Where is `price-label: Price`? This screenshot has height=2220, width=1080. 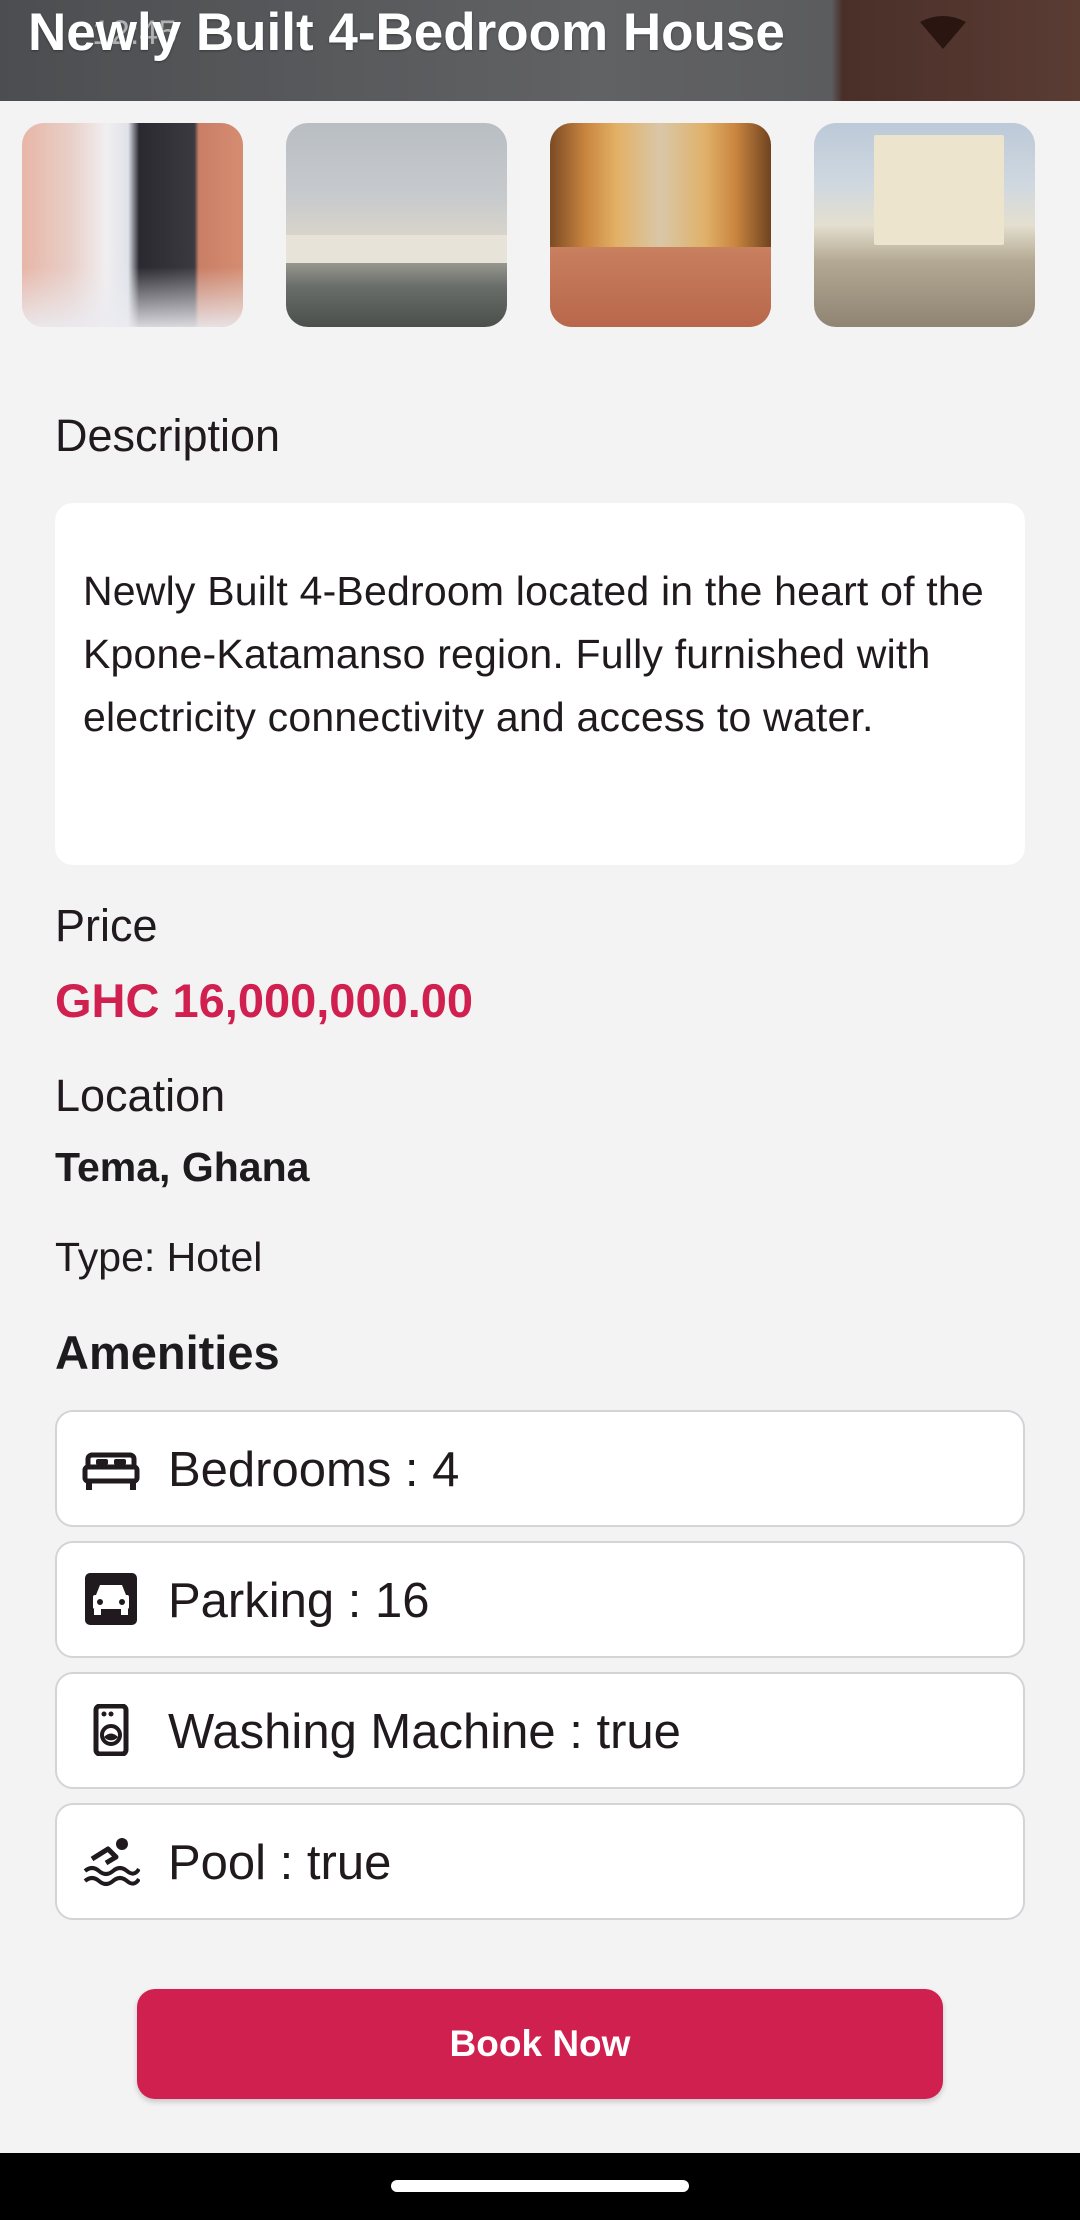 price-label: Price is located at coordinates (106, 925).